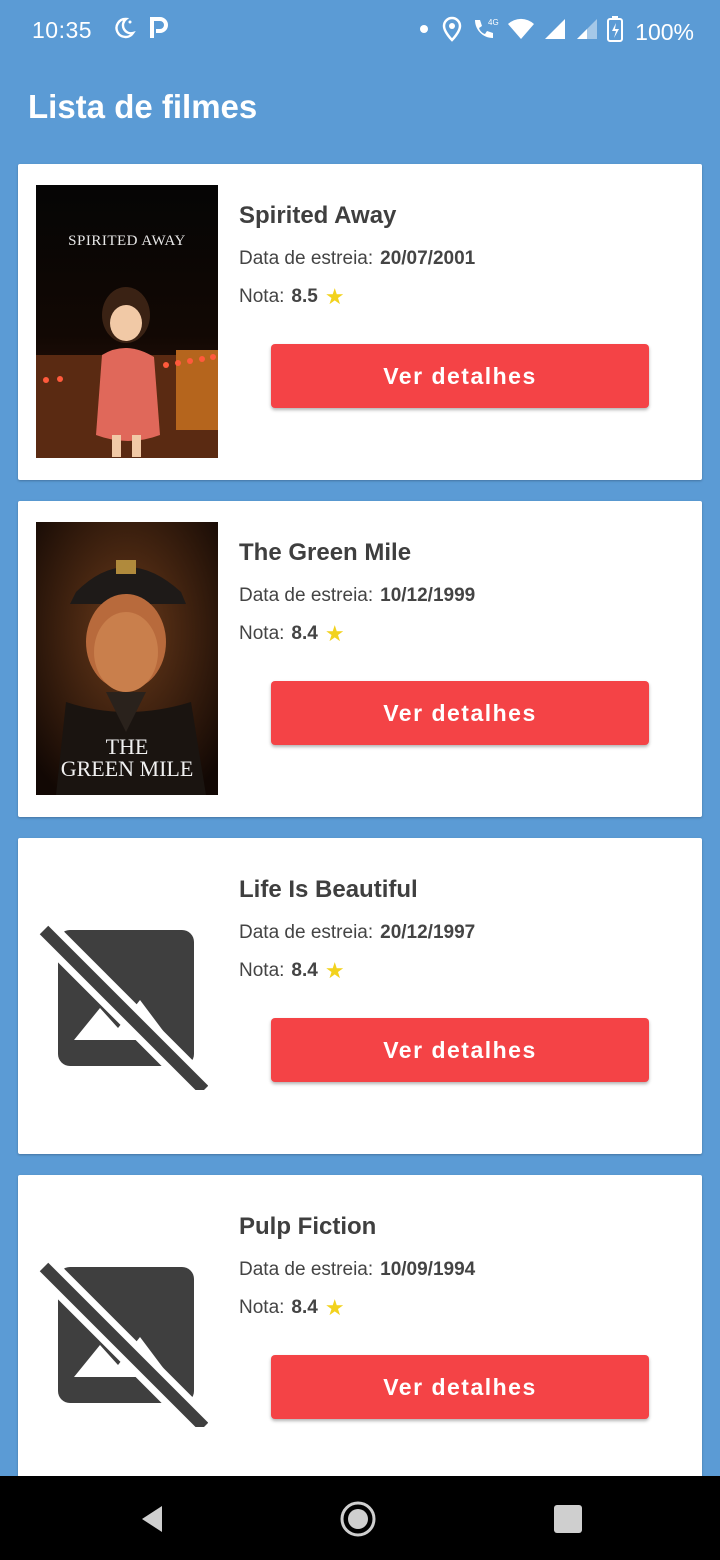  I want to click on release-date: 20/12/1997, so click(428, 932).